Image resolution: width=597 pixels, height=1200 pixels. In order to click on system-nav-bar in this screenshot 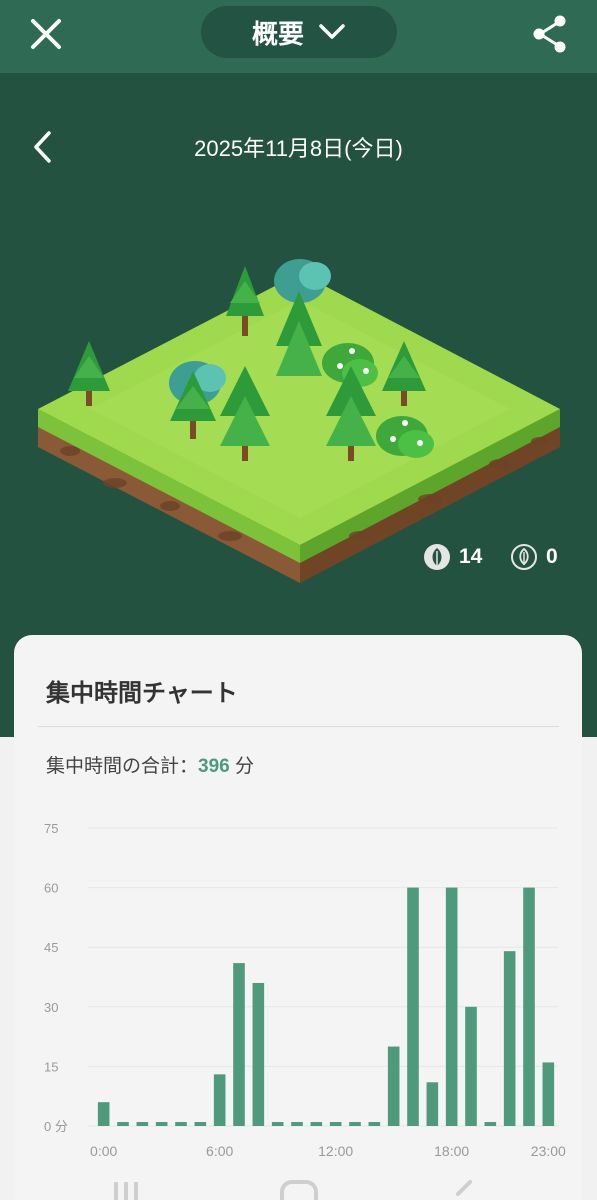, I will do `click(293, 1190)`.